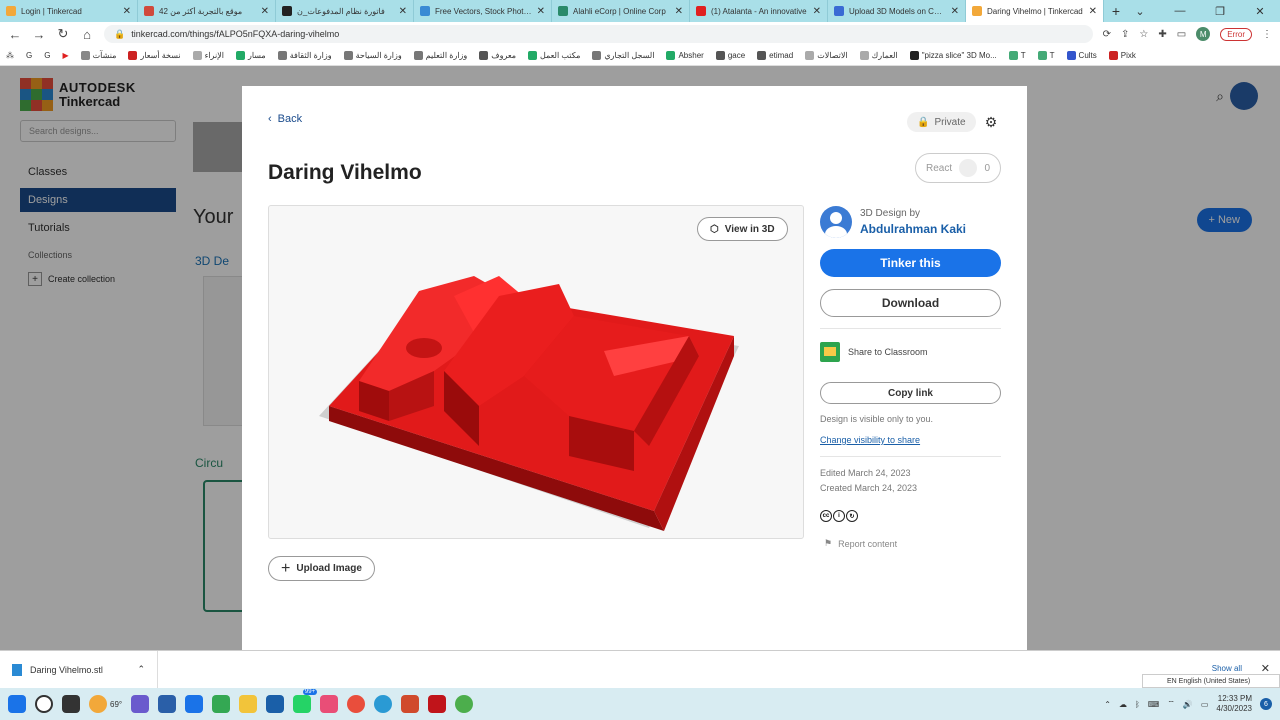 This screenshot has width=1280, height=720. Describe the element at coordinates (991, 122) in the screenshot. I see `gear-icon: ⚙` at that location.